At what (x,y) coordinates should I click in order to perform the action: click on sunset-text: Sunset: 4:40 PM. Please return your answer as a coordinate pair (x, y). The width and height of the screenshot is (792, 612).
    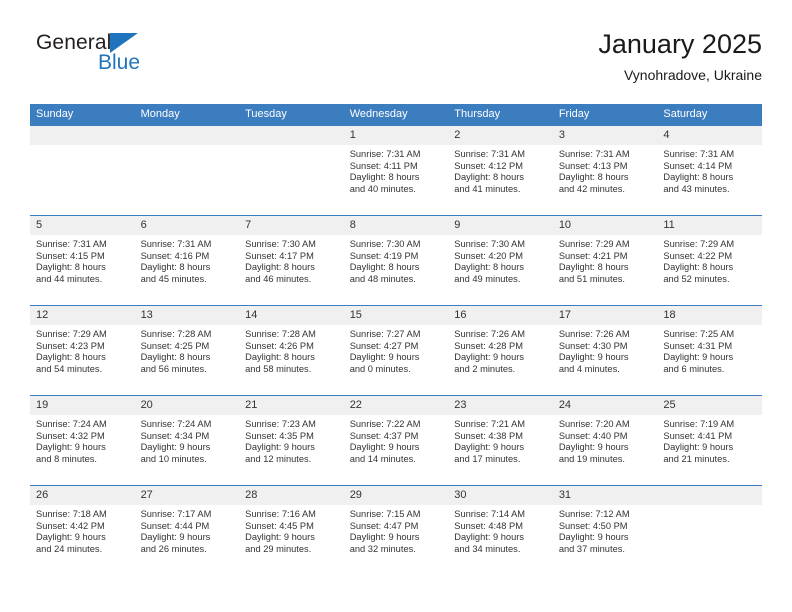
    Looking at the image, I should click on (593, 435).